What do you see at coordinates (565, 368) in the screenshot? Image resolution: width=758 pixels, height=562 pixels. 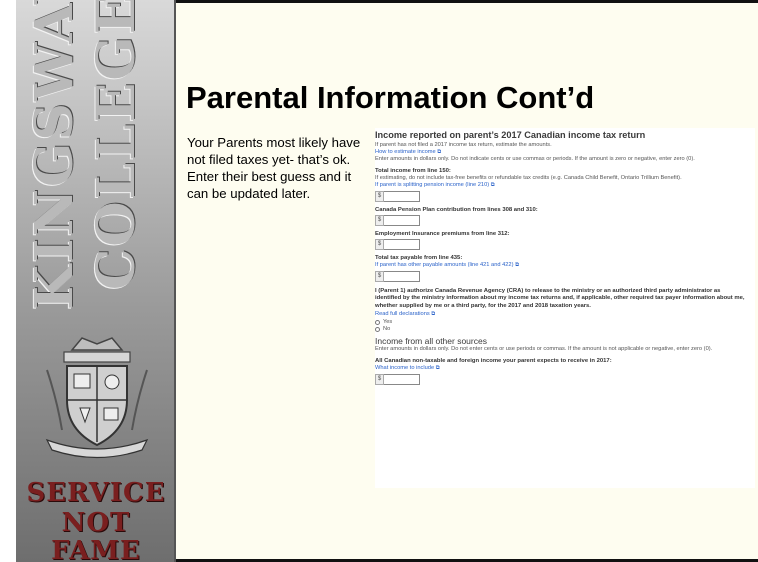 I see `what-income-link: What income to include ⧉` at bounding box center [565, 368].